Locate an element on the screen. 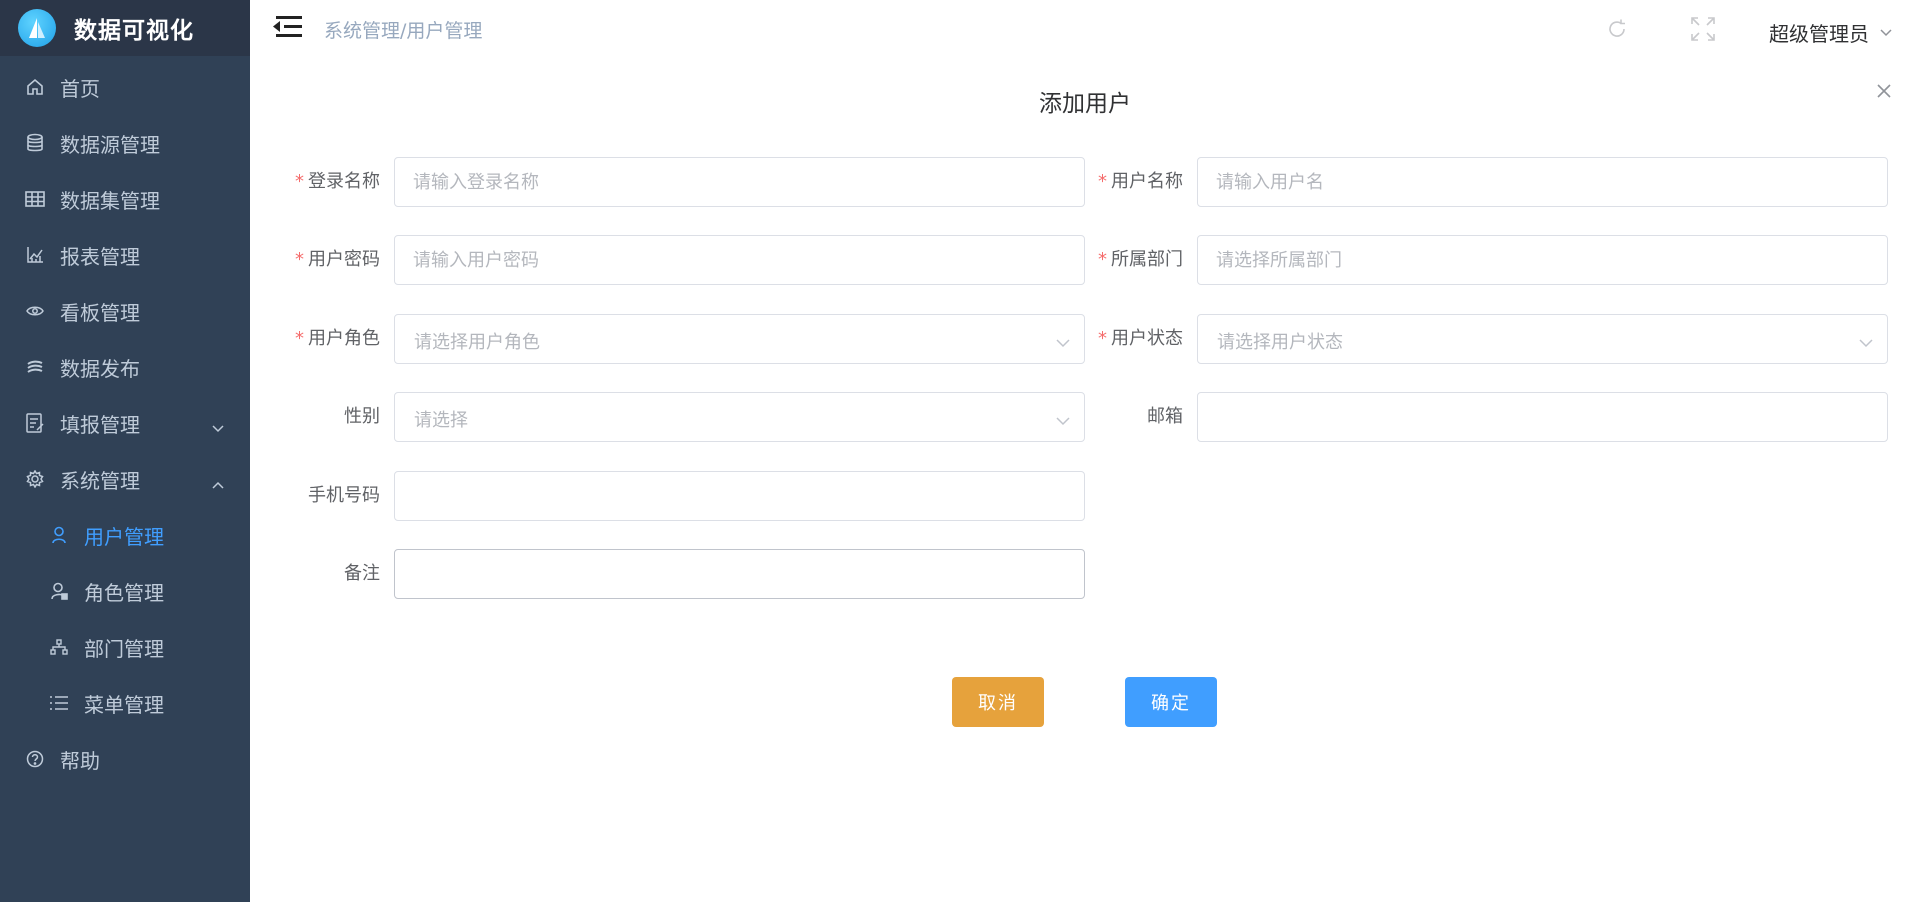  password-input is located at coordinates (739, 260).